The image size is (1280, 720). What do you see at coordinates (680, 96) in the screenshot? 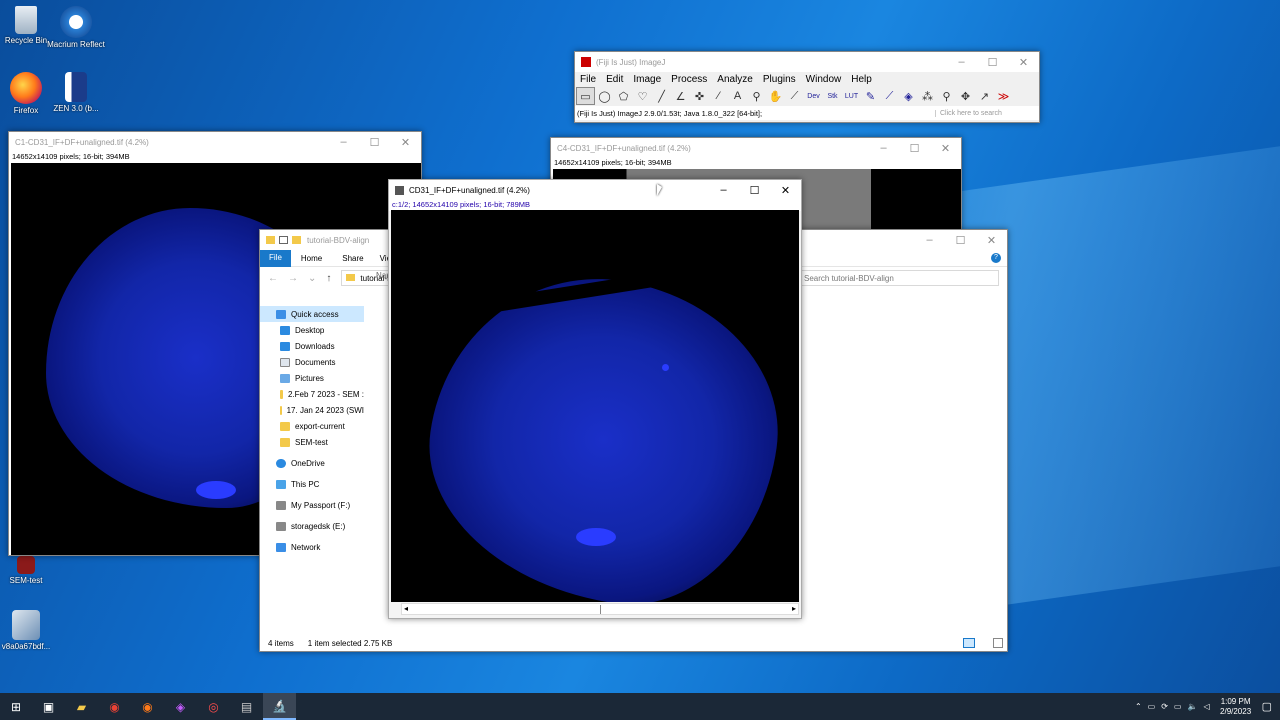
I see `angle-tool-icon: ∠` at bounding box center [680, 96].